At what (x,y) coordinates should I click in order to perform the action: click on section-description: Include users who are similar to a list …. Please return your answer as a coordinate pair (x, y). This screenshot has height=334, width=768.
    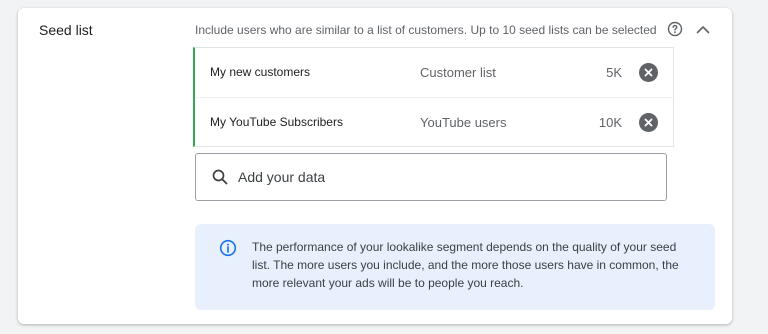
    Looking at the image, I should click on (426, 30).